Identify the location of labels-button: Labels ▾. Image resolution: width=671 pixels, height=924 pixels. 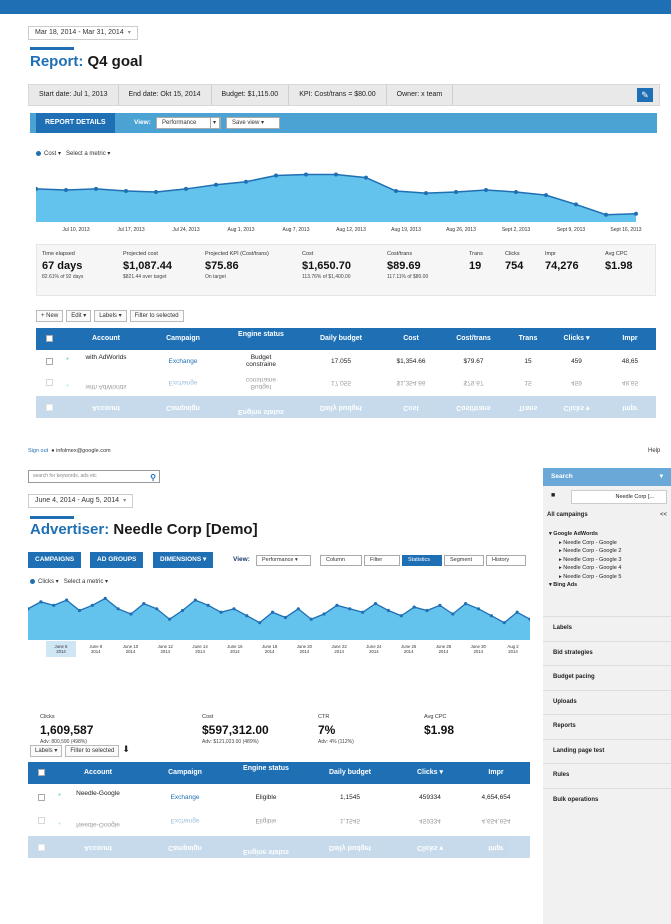
(110, 316).